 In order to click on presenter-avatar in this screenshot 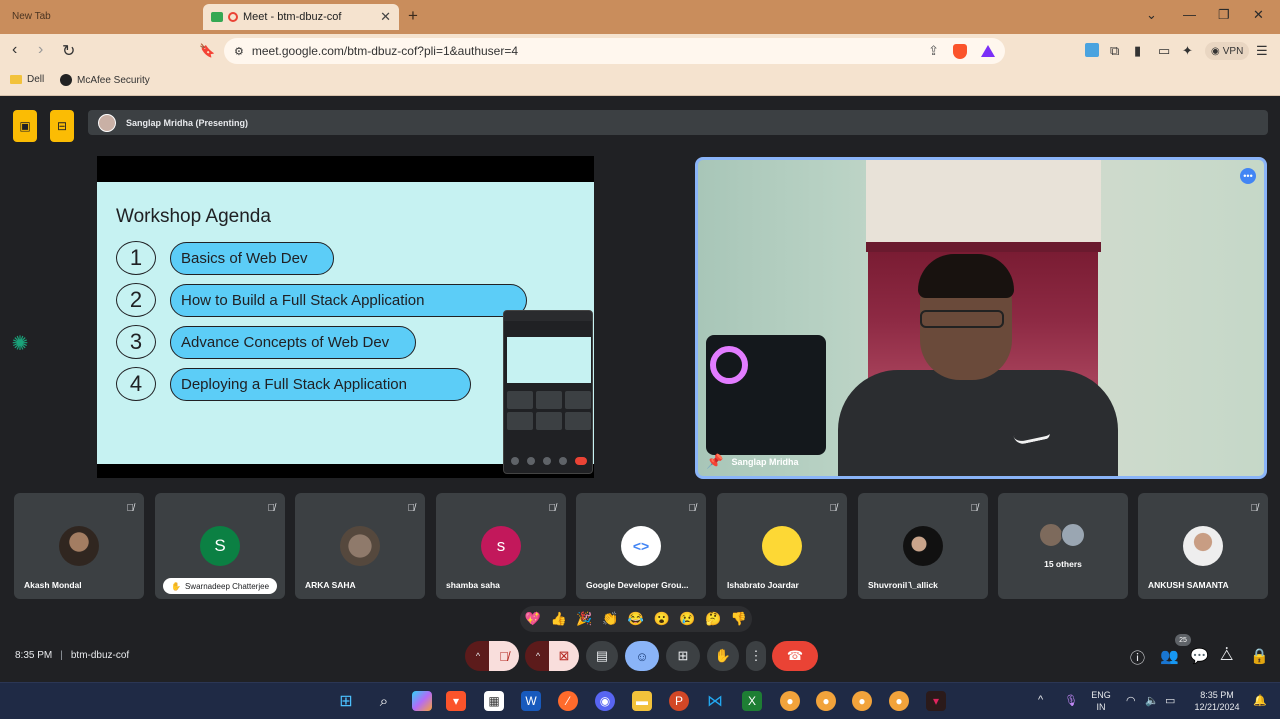, I will do `click(107, 122)`.